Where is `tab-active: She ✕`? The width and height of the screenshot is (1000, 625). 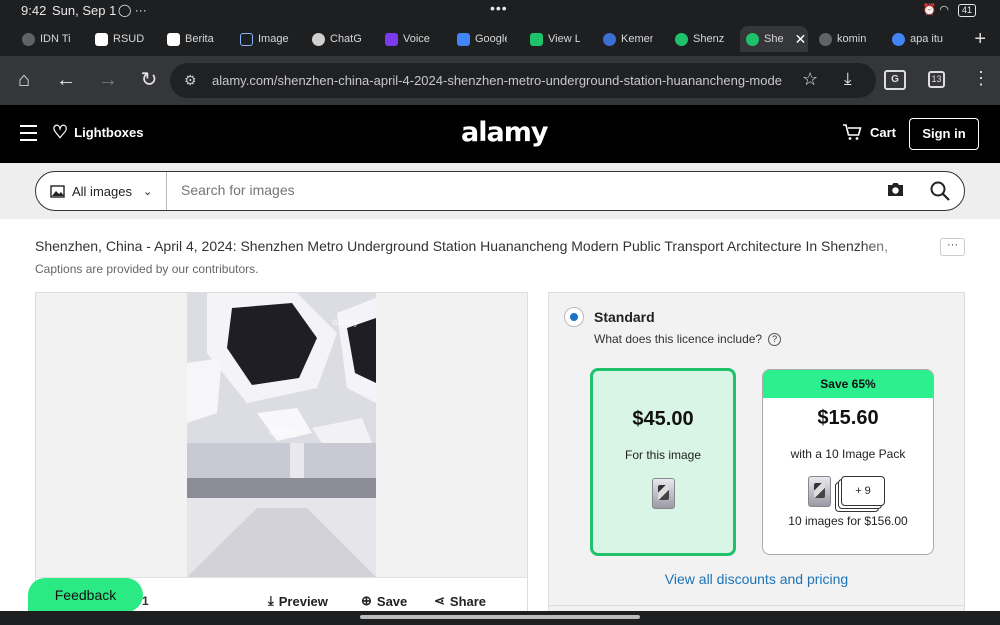
tab-active: She ✕ is located at coordinates (774, 39).